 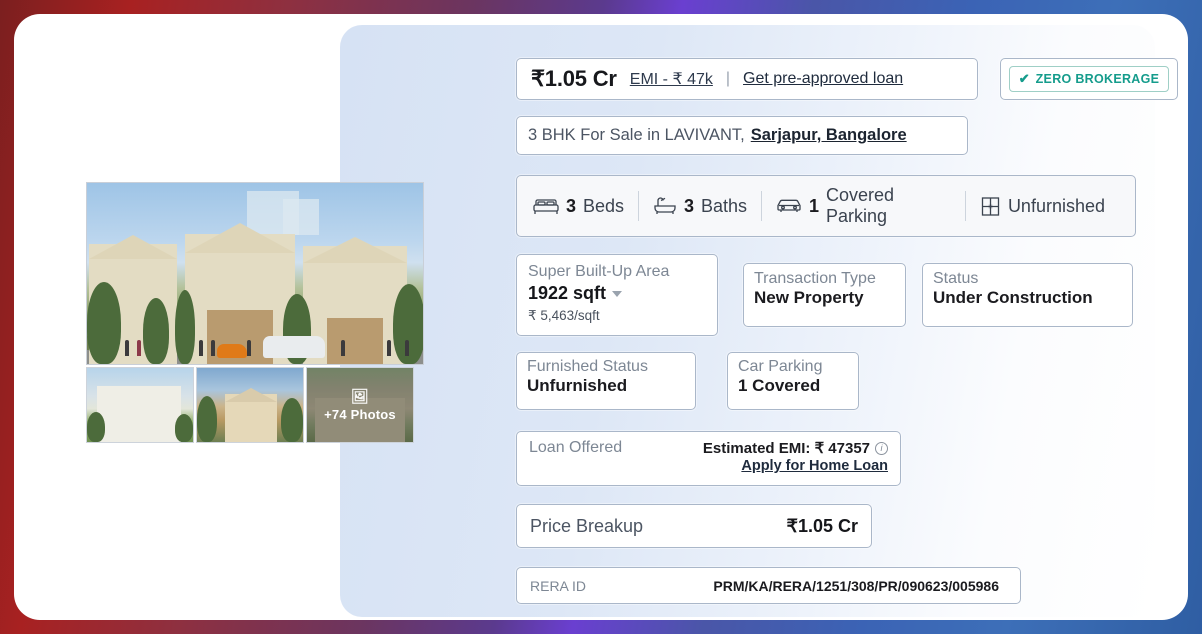 I want to click on parking-label: Car Parking, so click(x=780, y=366).